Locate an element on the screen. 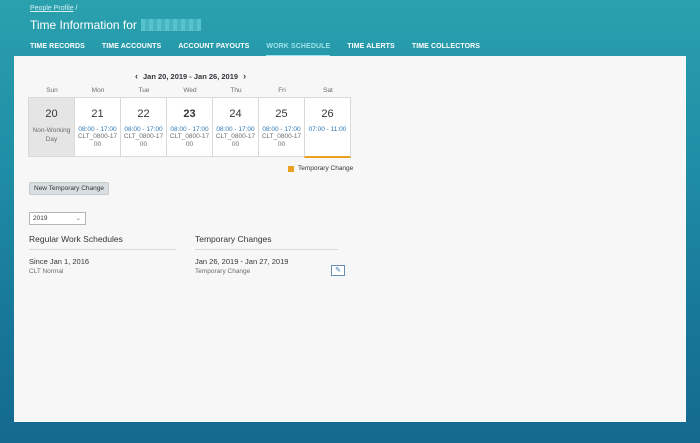 The width and height of the screenshot is (700, 443). legend-swatch is located at coordinates (291, 168).